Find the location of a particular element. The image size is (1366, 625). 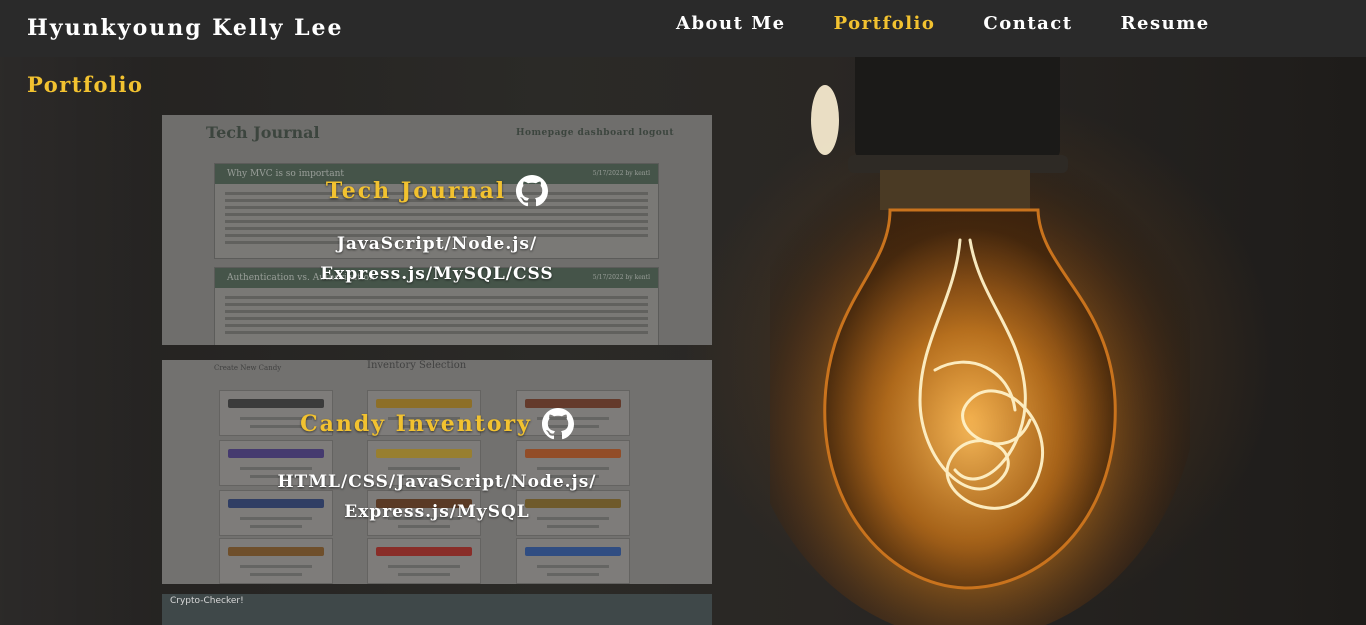

tech-line: Express.js/MySQL/CSS is located at coordinates (437, 274).